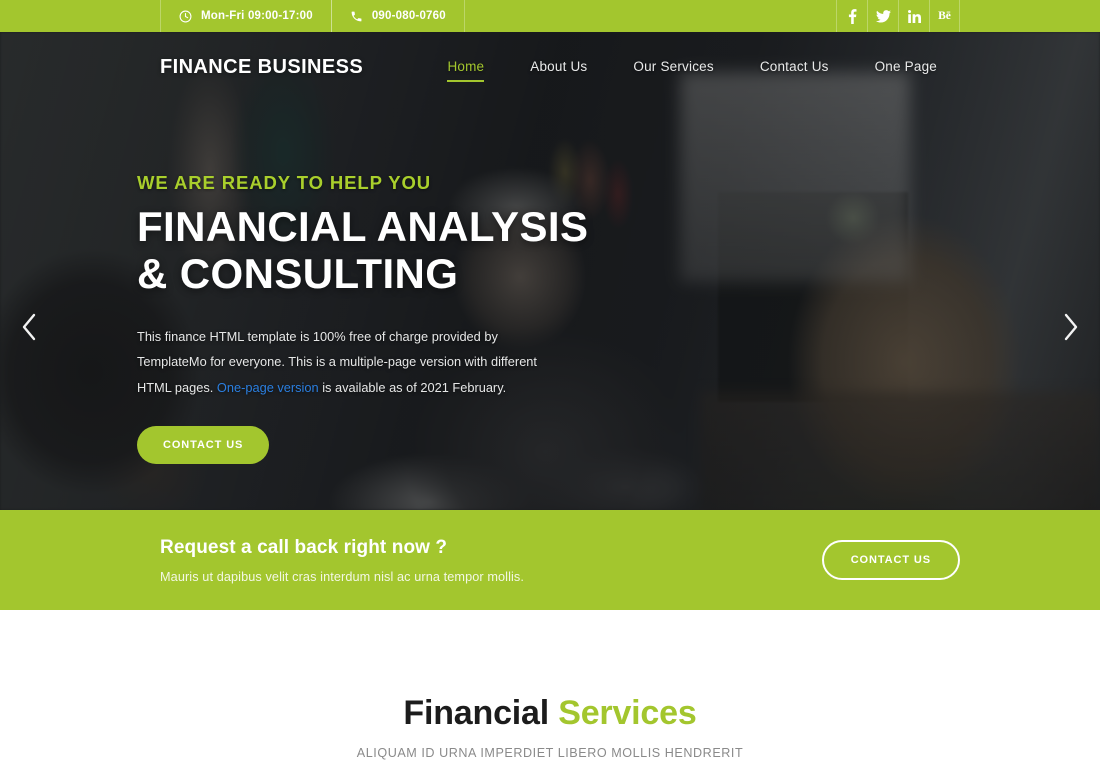 The width and height of the screenshot is (1100, 778). What do you see at coordinates (29, 327) in the screenshot?
I see `chevron-left-icon` at bounding box center [29, 327].